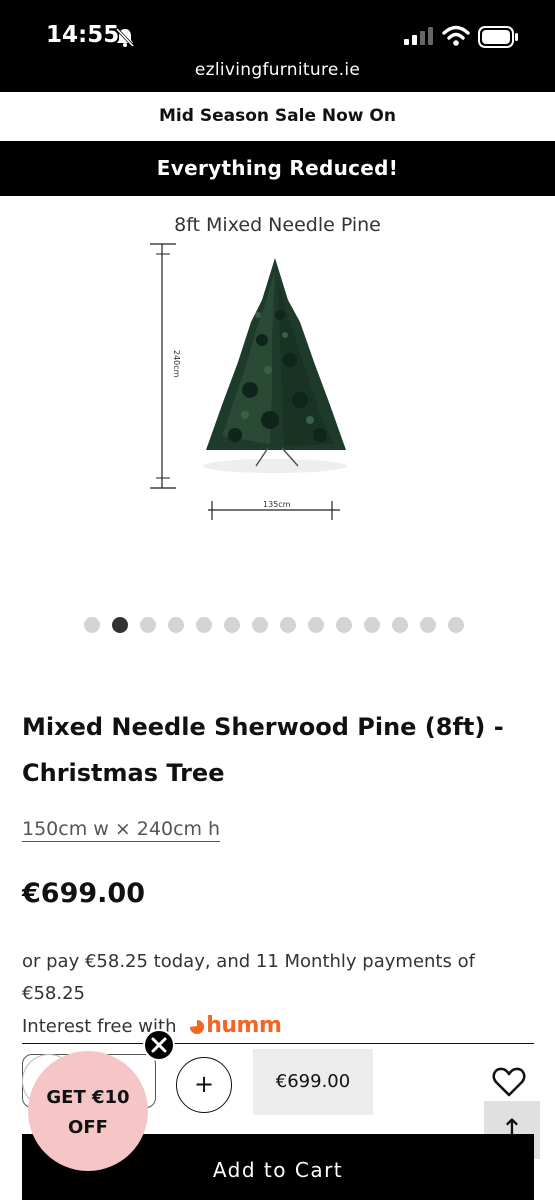 The height and width of the screenshot is (1200, 555). What do you see at coordinates (277, 70) in the screenshot?
I see `url-bar: ezlivingfurniture.ie` at bounding box center [277, 70].